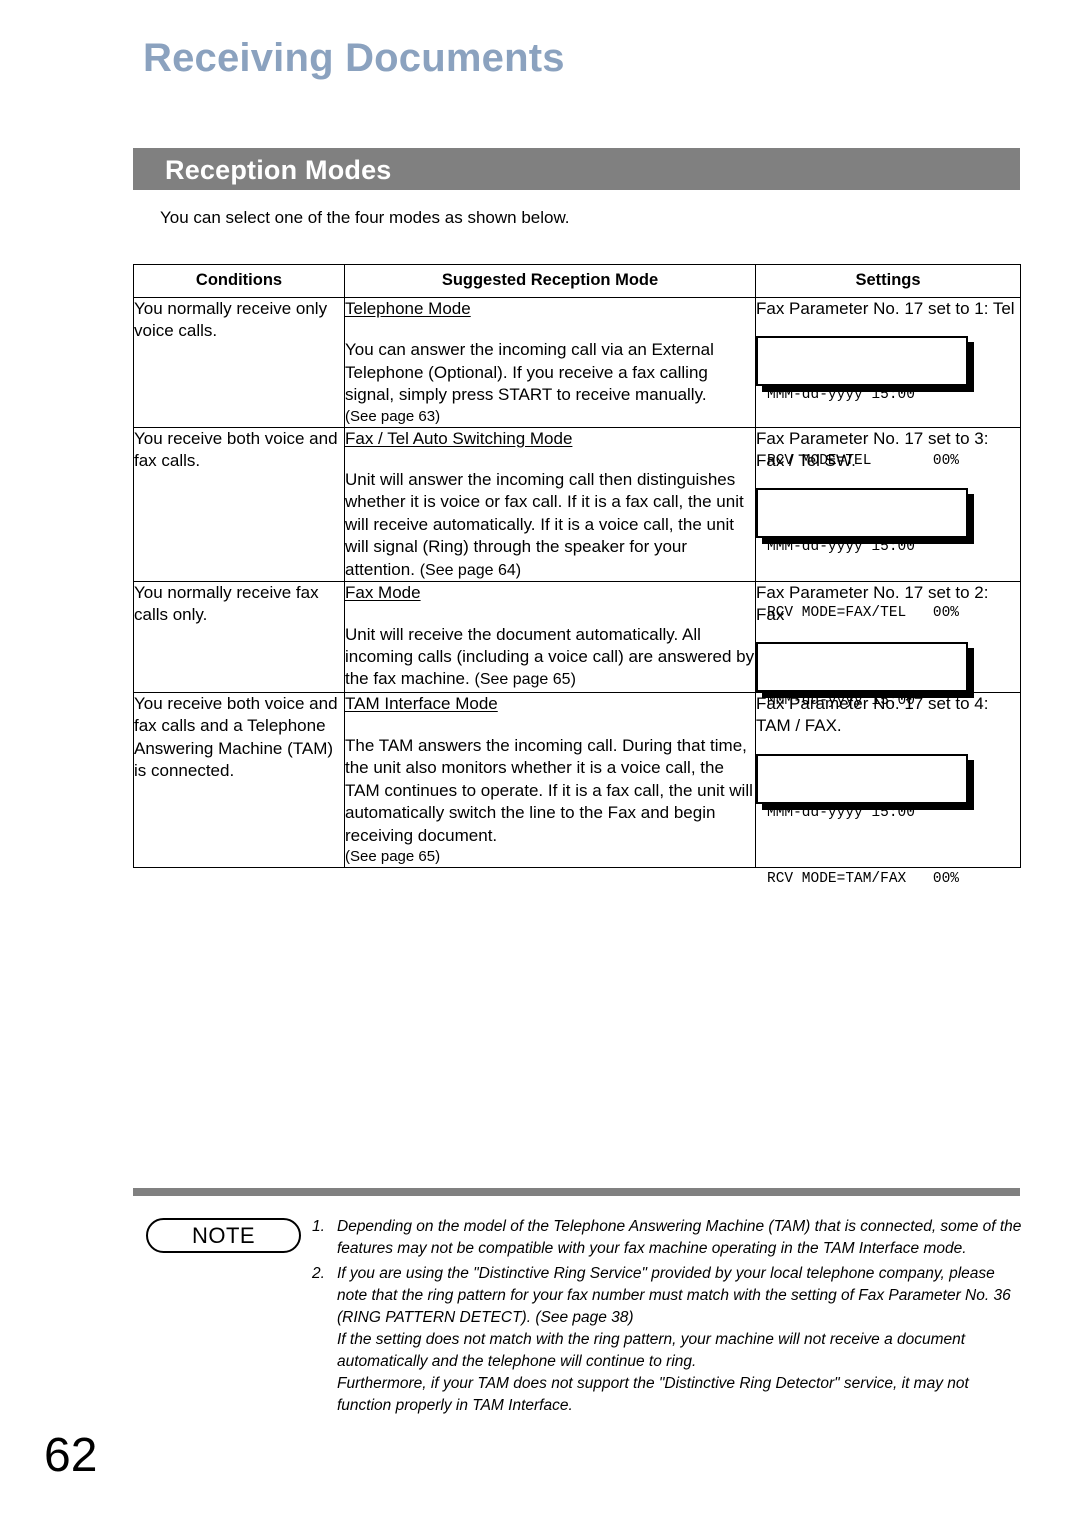 This screenshot has height=1528, width=1080. Describe the element at coordinates (71, 1455) in the screenshot. I see `page-number: 62` at that location.